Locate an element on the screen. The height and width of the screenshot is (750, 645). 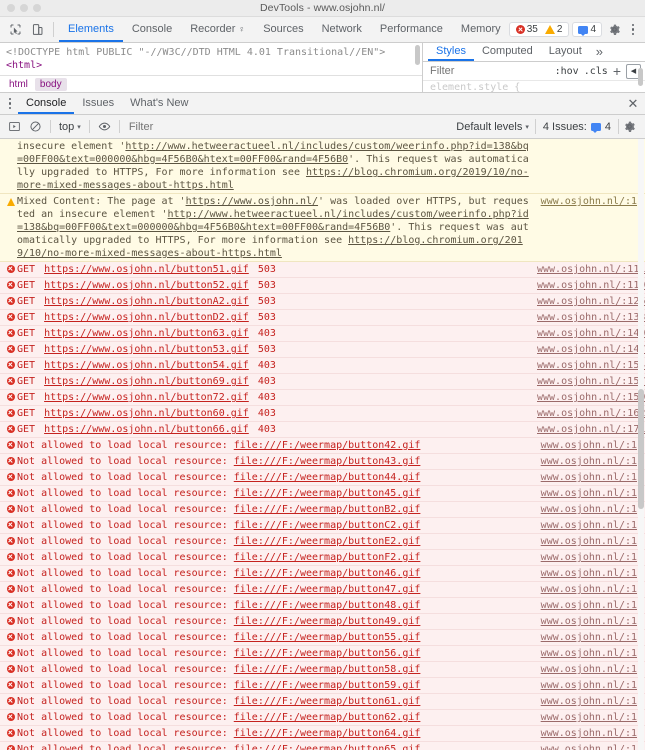
console-scrollbar is located at coordinates (641, 444).